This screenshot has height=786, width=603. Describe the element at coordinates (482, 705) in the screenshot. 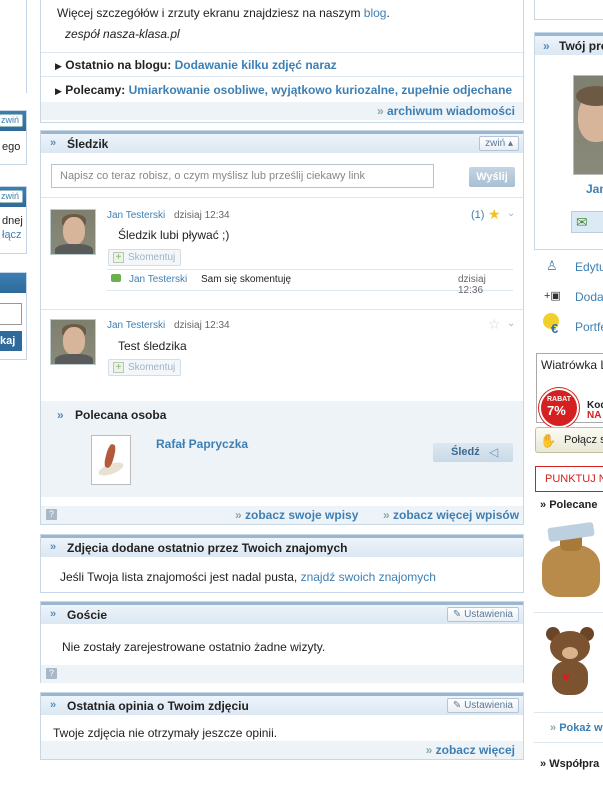

I see `opinion-settings-button: ✎ Ustawienia` at that location.